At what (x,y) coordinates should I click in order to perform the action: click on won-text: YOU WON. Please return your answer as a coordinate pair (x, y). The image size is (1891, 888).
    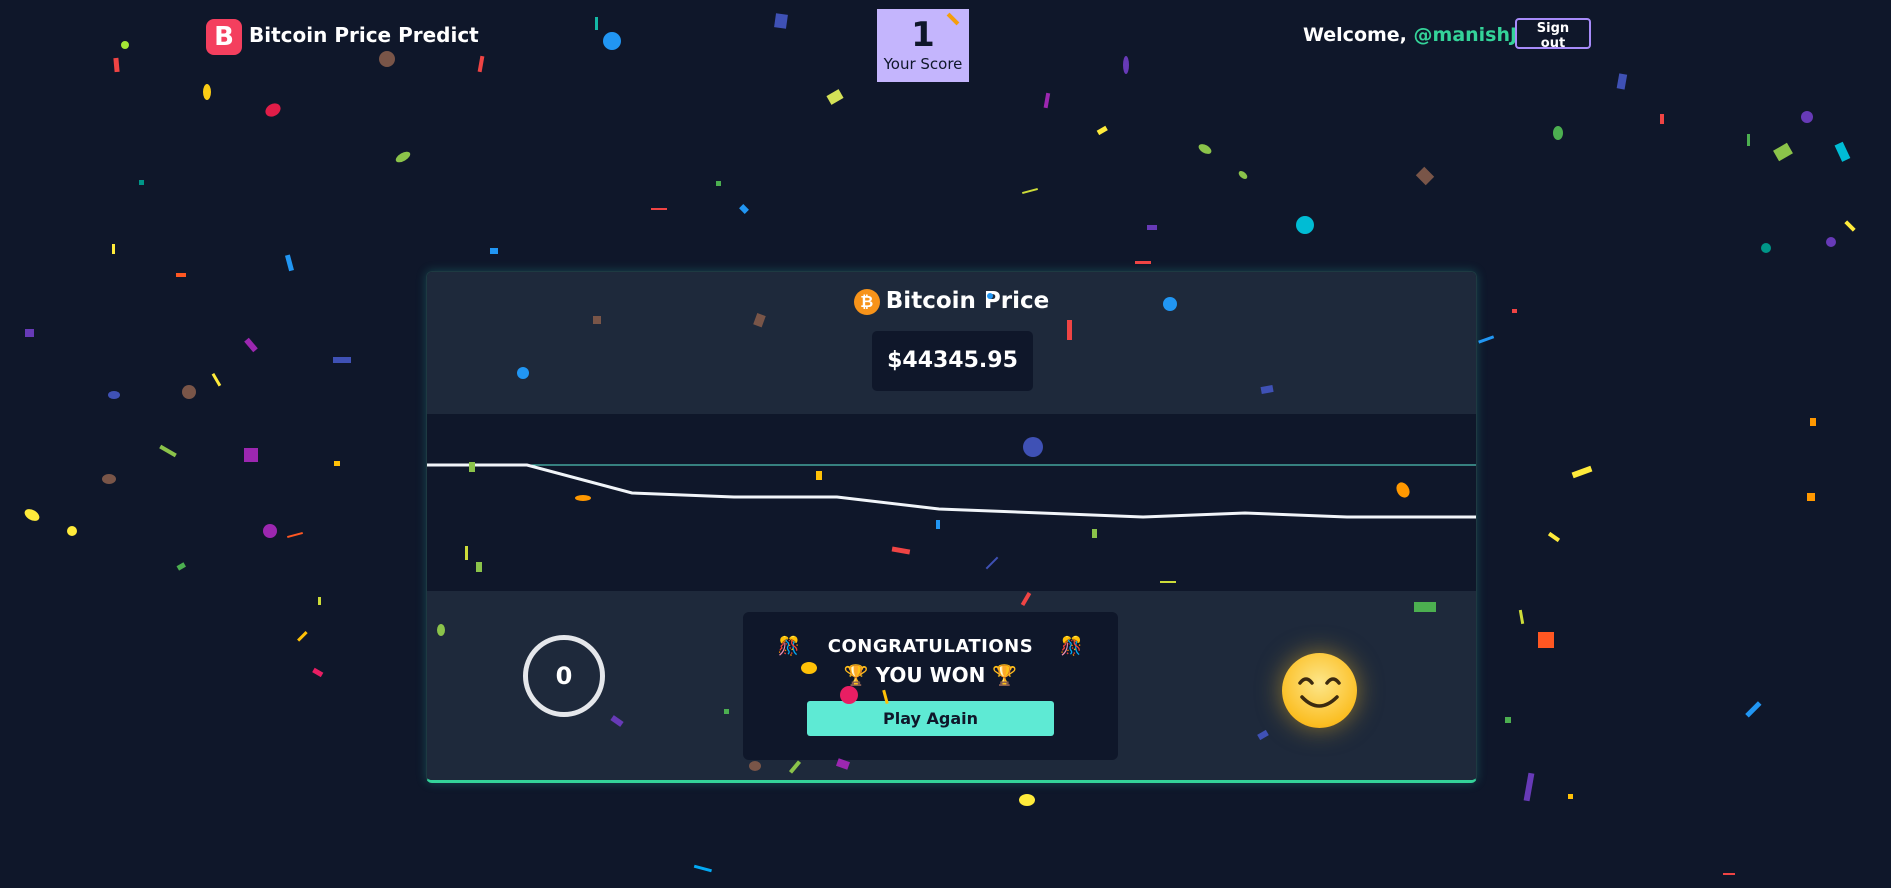
    Looking at the image, I should click on (930, 675).